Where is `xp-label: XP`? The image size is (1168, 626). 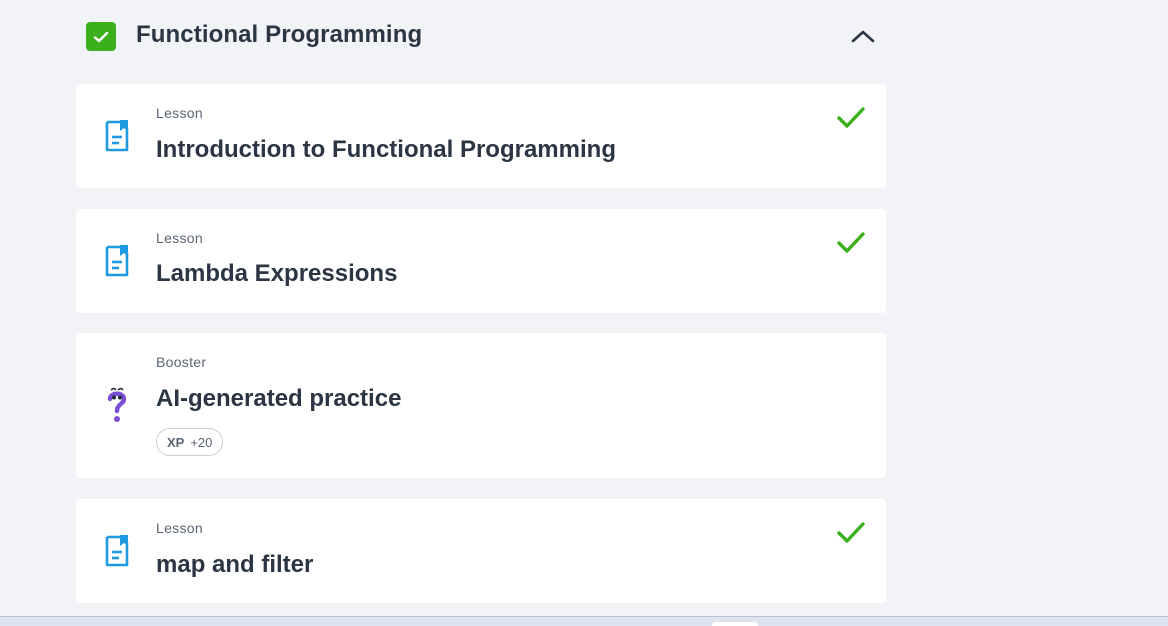 xp-label: XP is located at coordinates (176, 442).